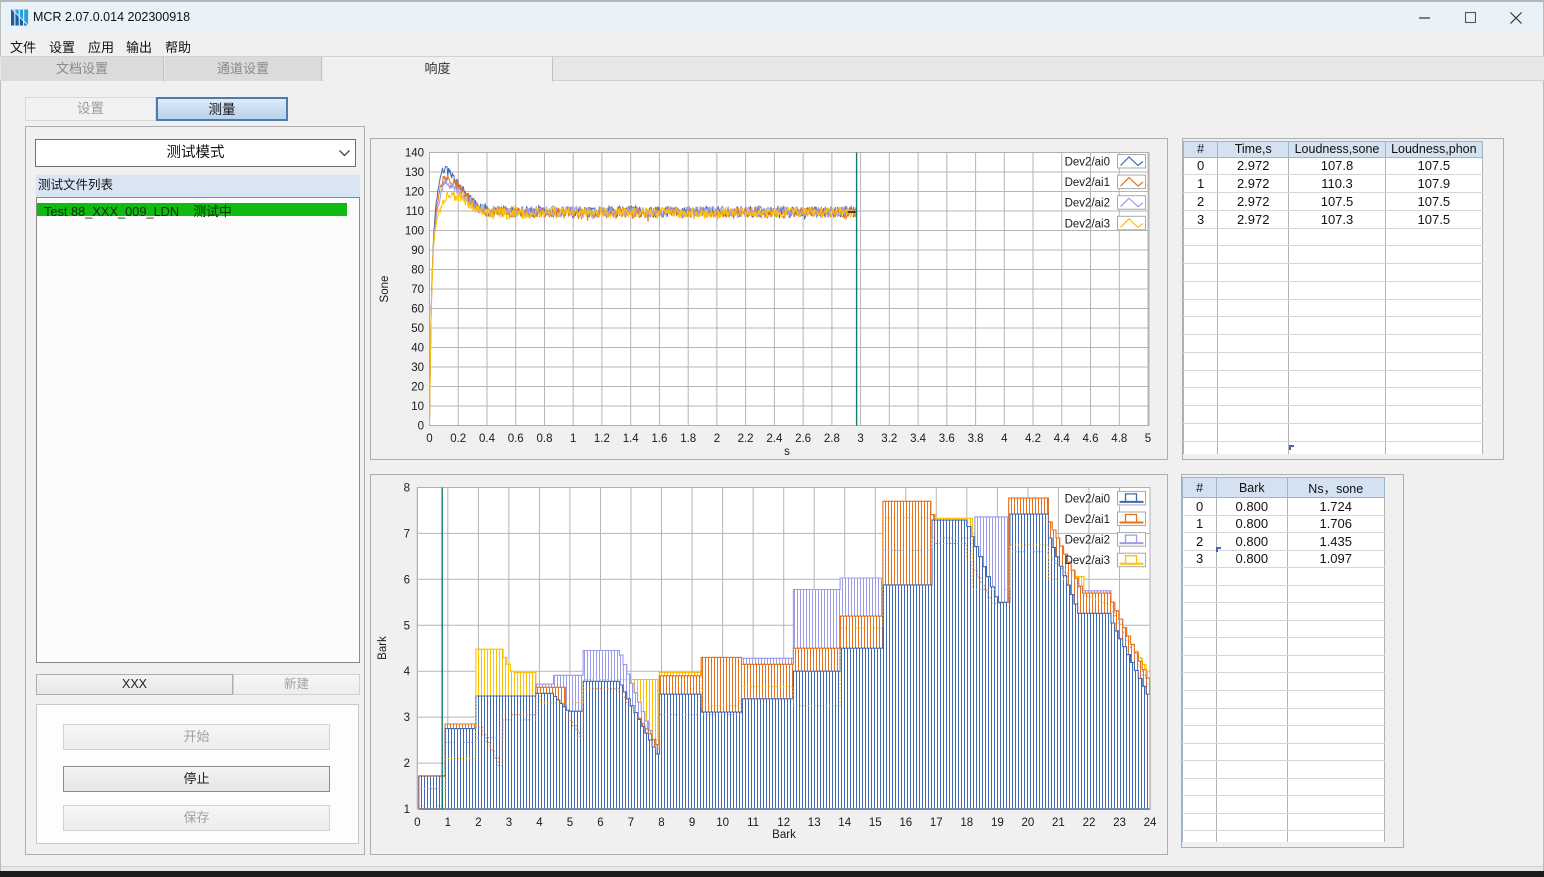 The height and width of the screenshot is (877, 1544). I want to click on svg-text: 0.2, so click(458, 439).